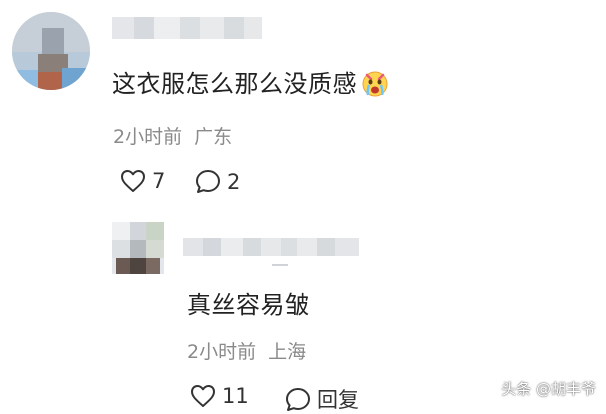 The image size is (606, 414). What do you see at coordinates (548, 389) in the screenshot?
I see `watermark: 头条 @胡丰爷` at bounding box center [548, 389].